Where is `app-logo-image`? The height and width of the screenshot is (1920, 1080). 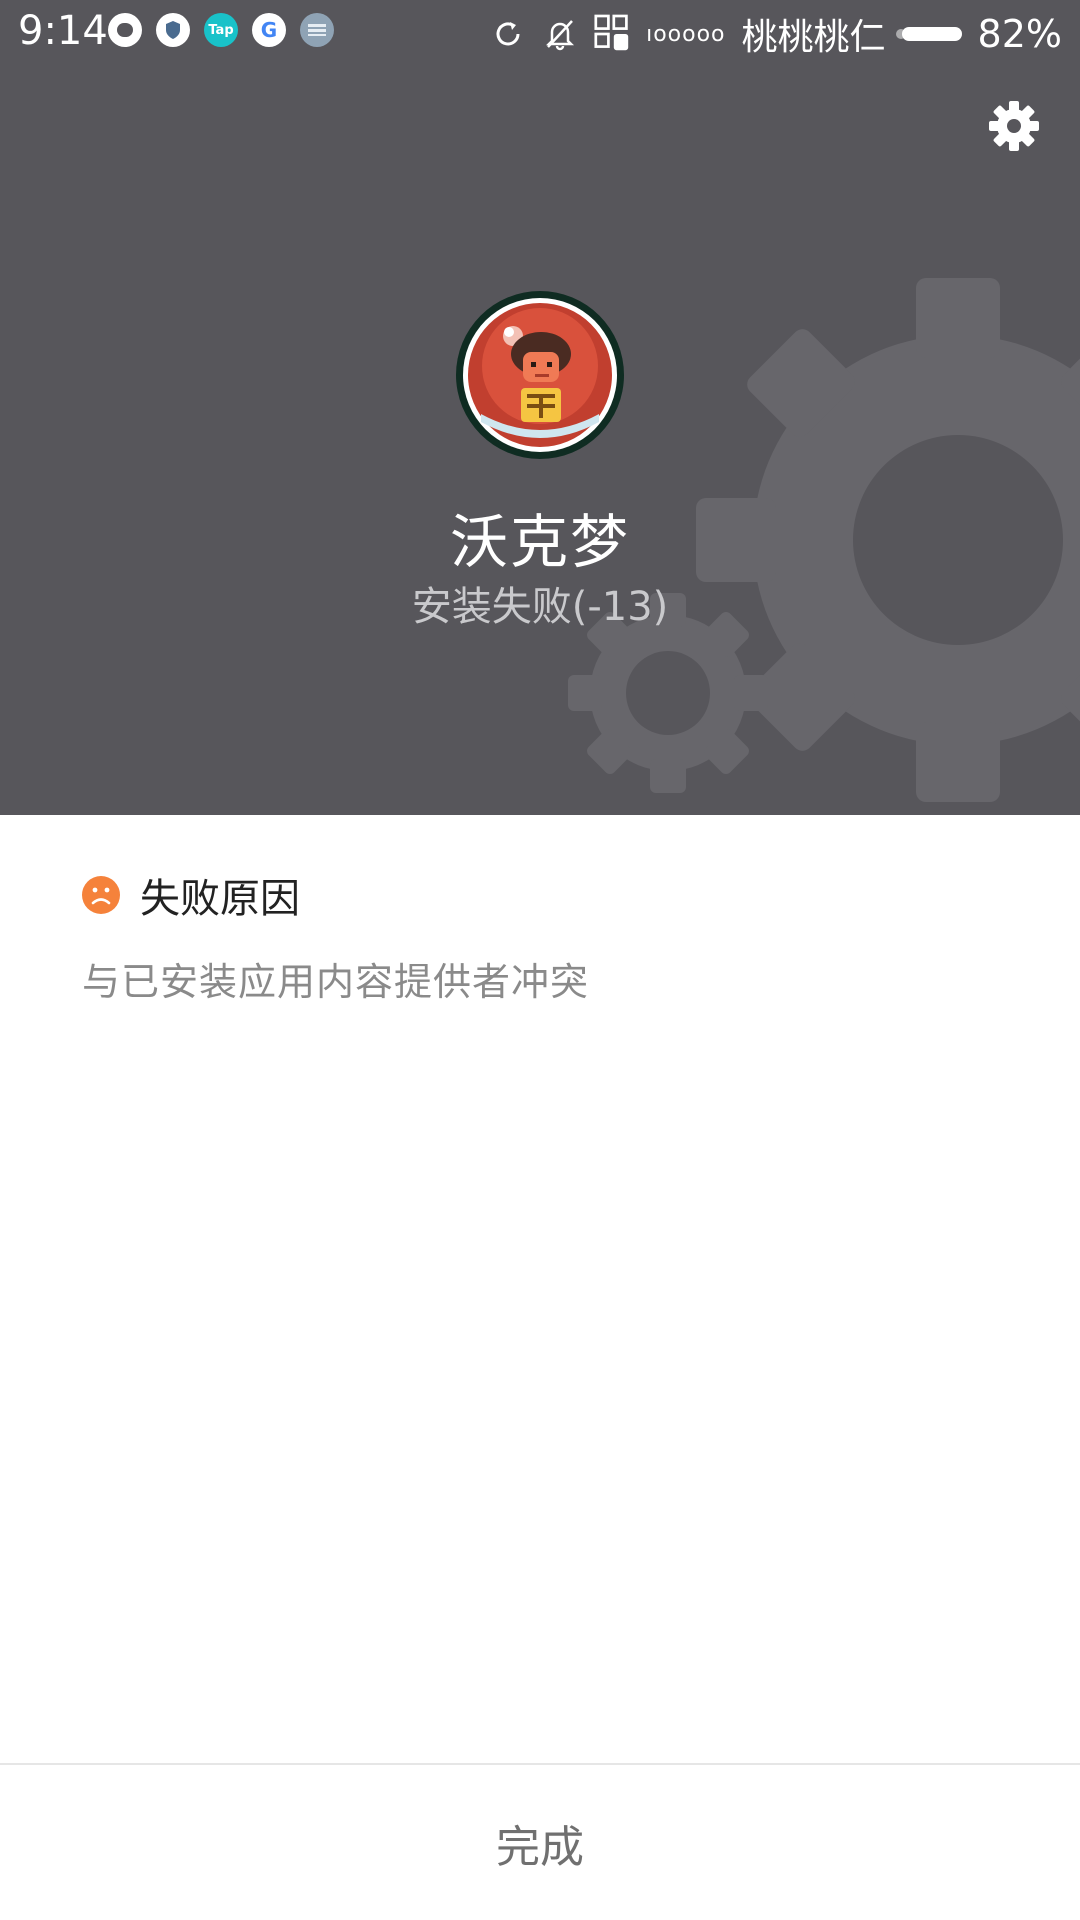
app-logo-image is located at coordinates (540, 375).